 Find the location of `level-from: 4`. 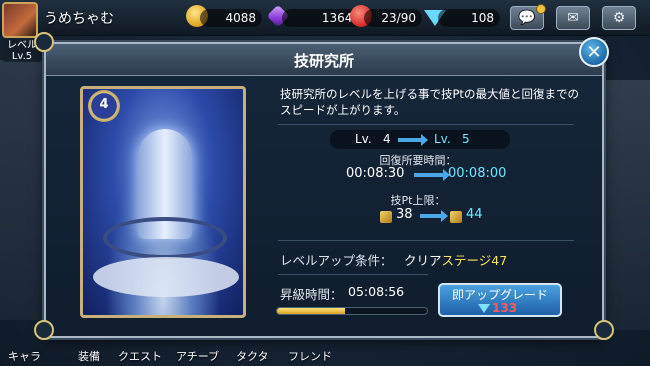

level-from: 4 is located at coordinates (387, 139).